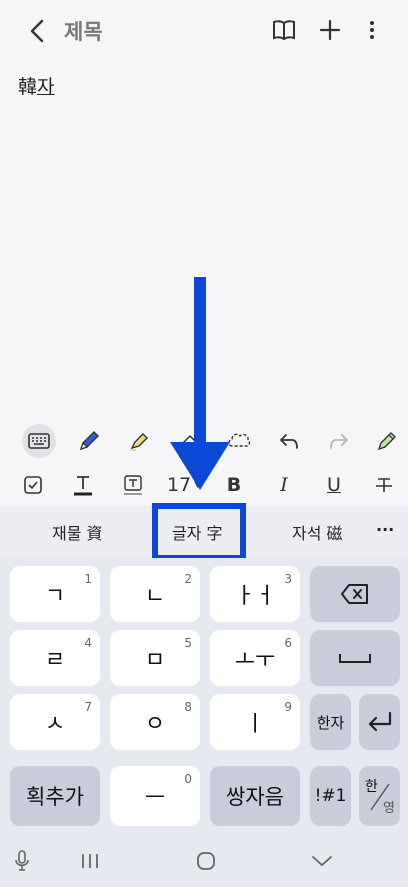  I want to click on lasso-icon, so click(239, 441).